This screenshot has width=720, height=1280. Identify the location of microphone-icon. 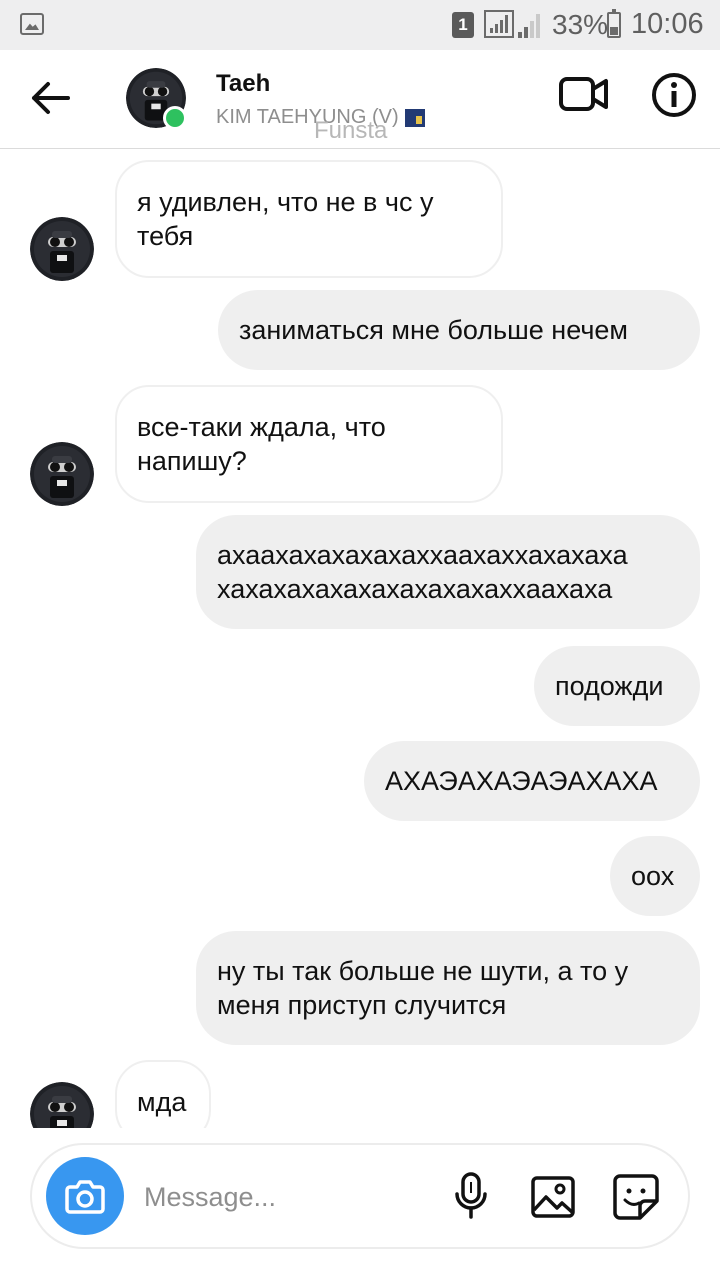
(471, 1196).